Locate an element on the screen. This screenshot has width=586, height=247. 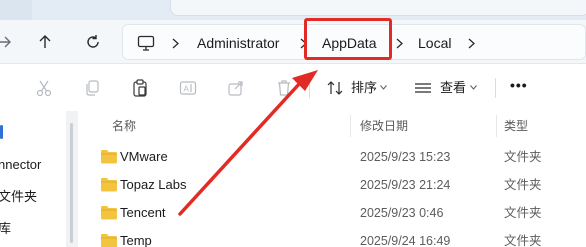
arrow-up-icon is located at coordinates (45, 41).